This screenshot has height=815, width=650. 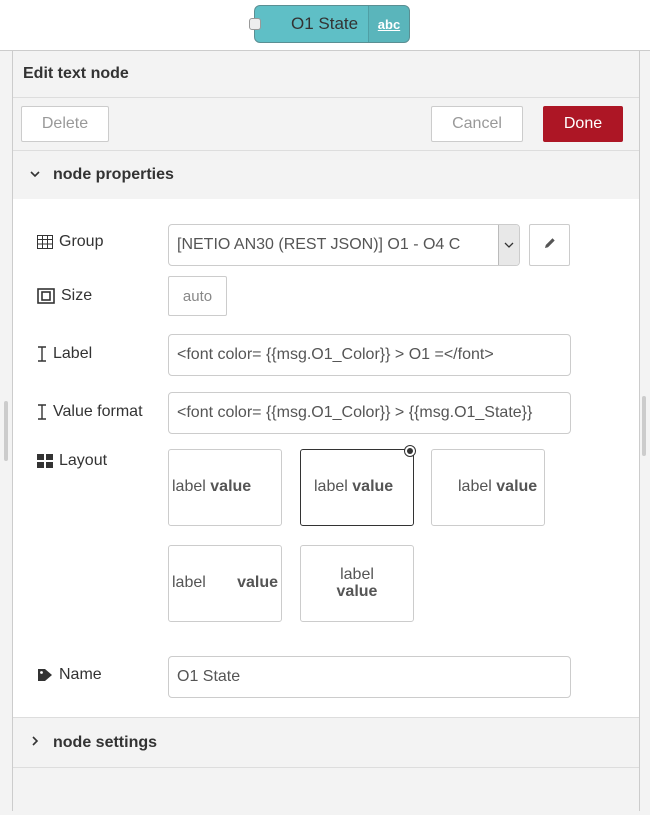 What do you see at coordinates (225, 583) in the screenshot?
I see `layout-option-row-spread: label value` at bounding box center [225, 583].